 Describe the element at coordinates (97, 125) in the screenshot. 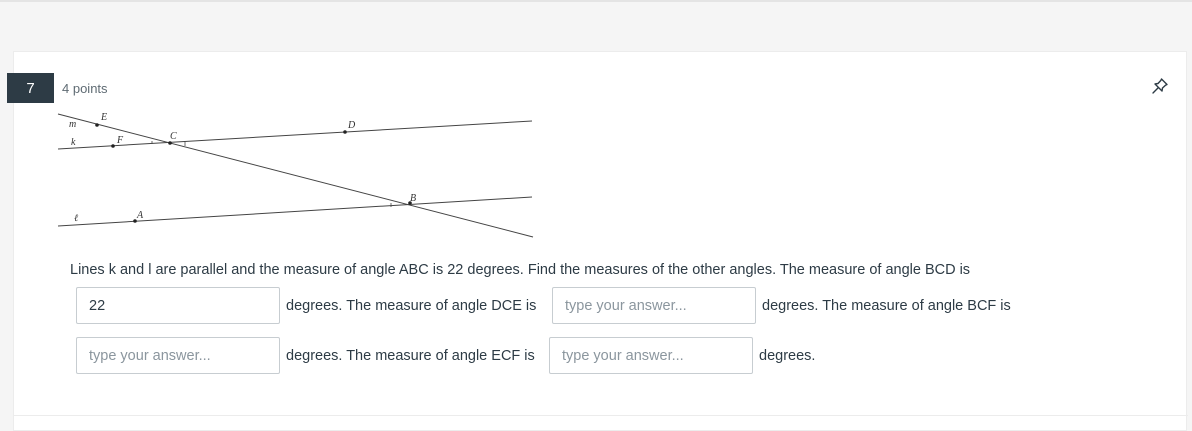

I see `point-e` at that location.